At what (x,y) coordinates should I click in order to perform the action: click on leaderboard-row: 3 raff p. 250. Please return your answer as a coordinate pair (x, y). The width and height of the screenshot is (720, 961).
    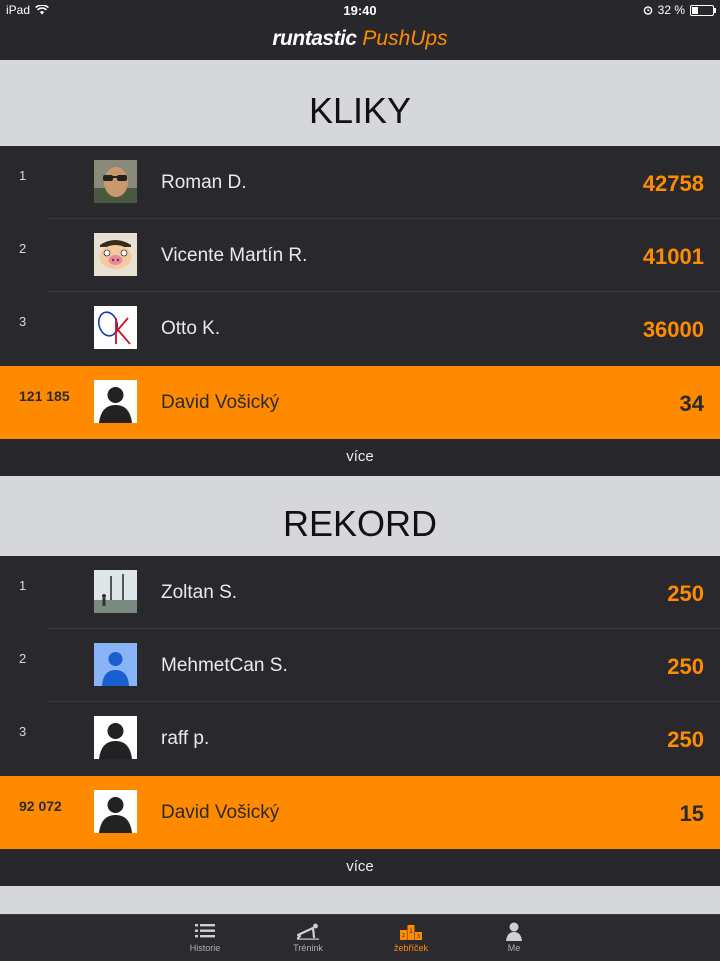
    Looking at the image, I should click on (360, 738).